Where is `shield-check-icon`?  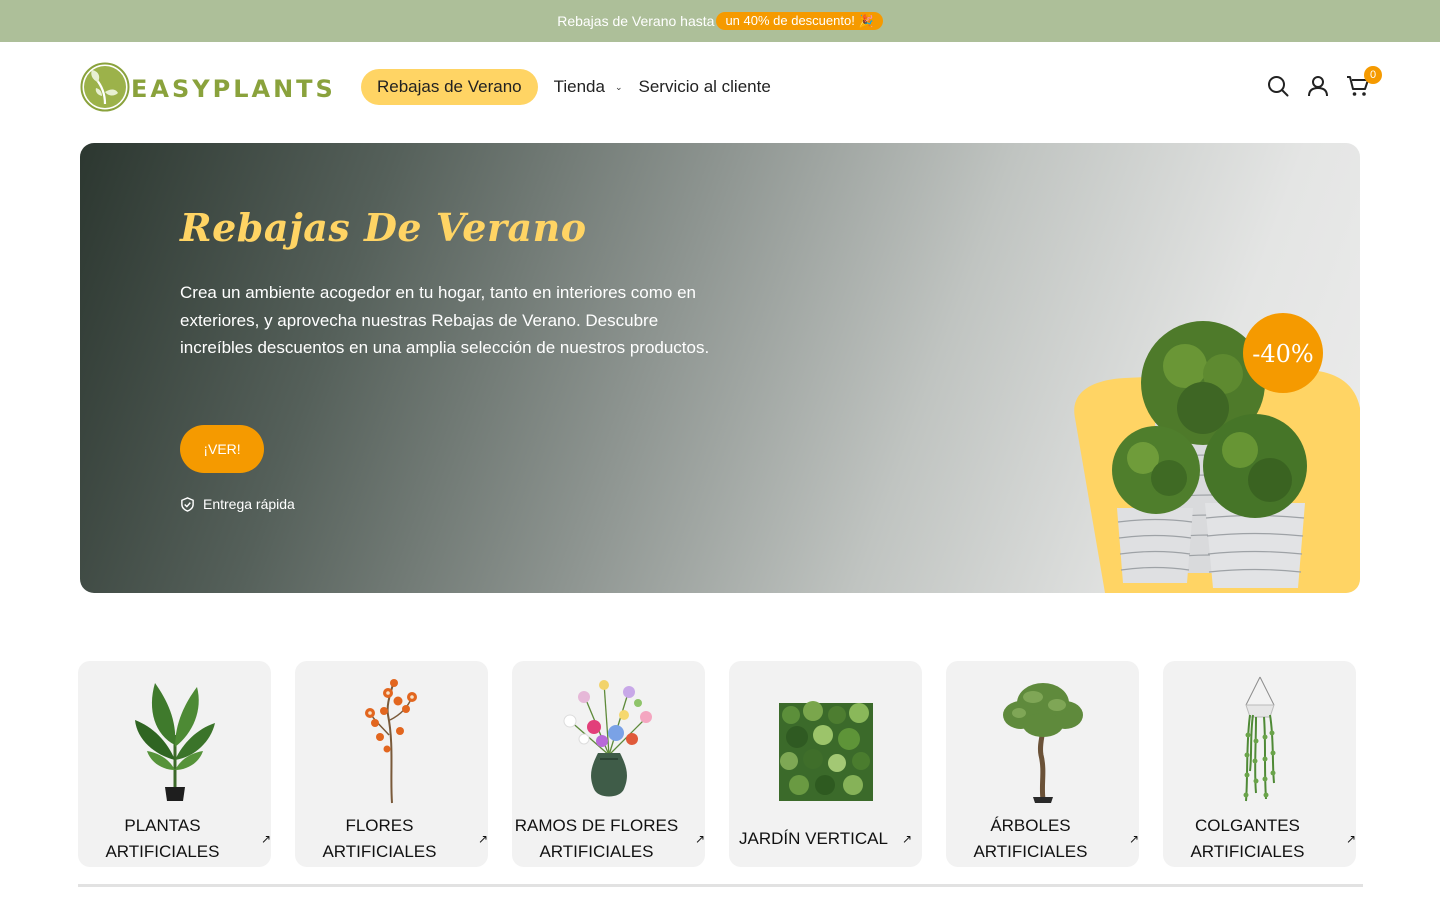 shield-check-icon is located at coordinates (187, 504).